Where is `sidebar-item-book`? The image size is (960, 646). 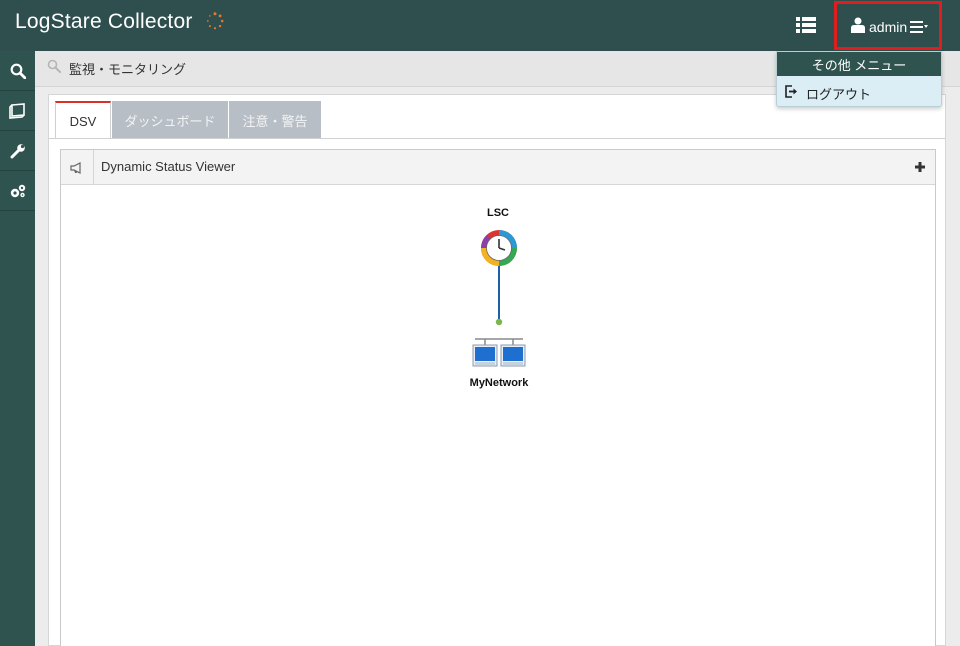 sidebar-item-book is located at coordinates (17, 111).